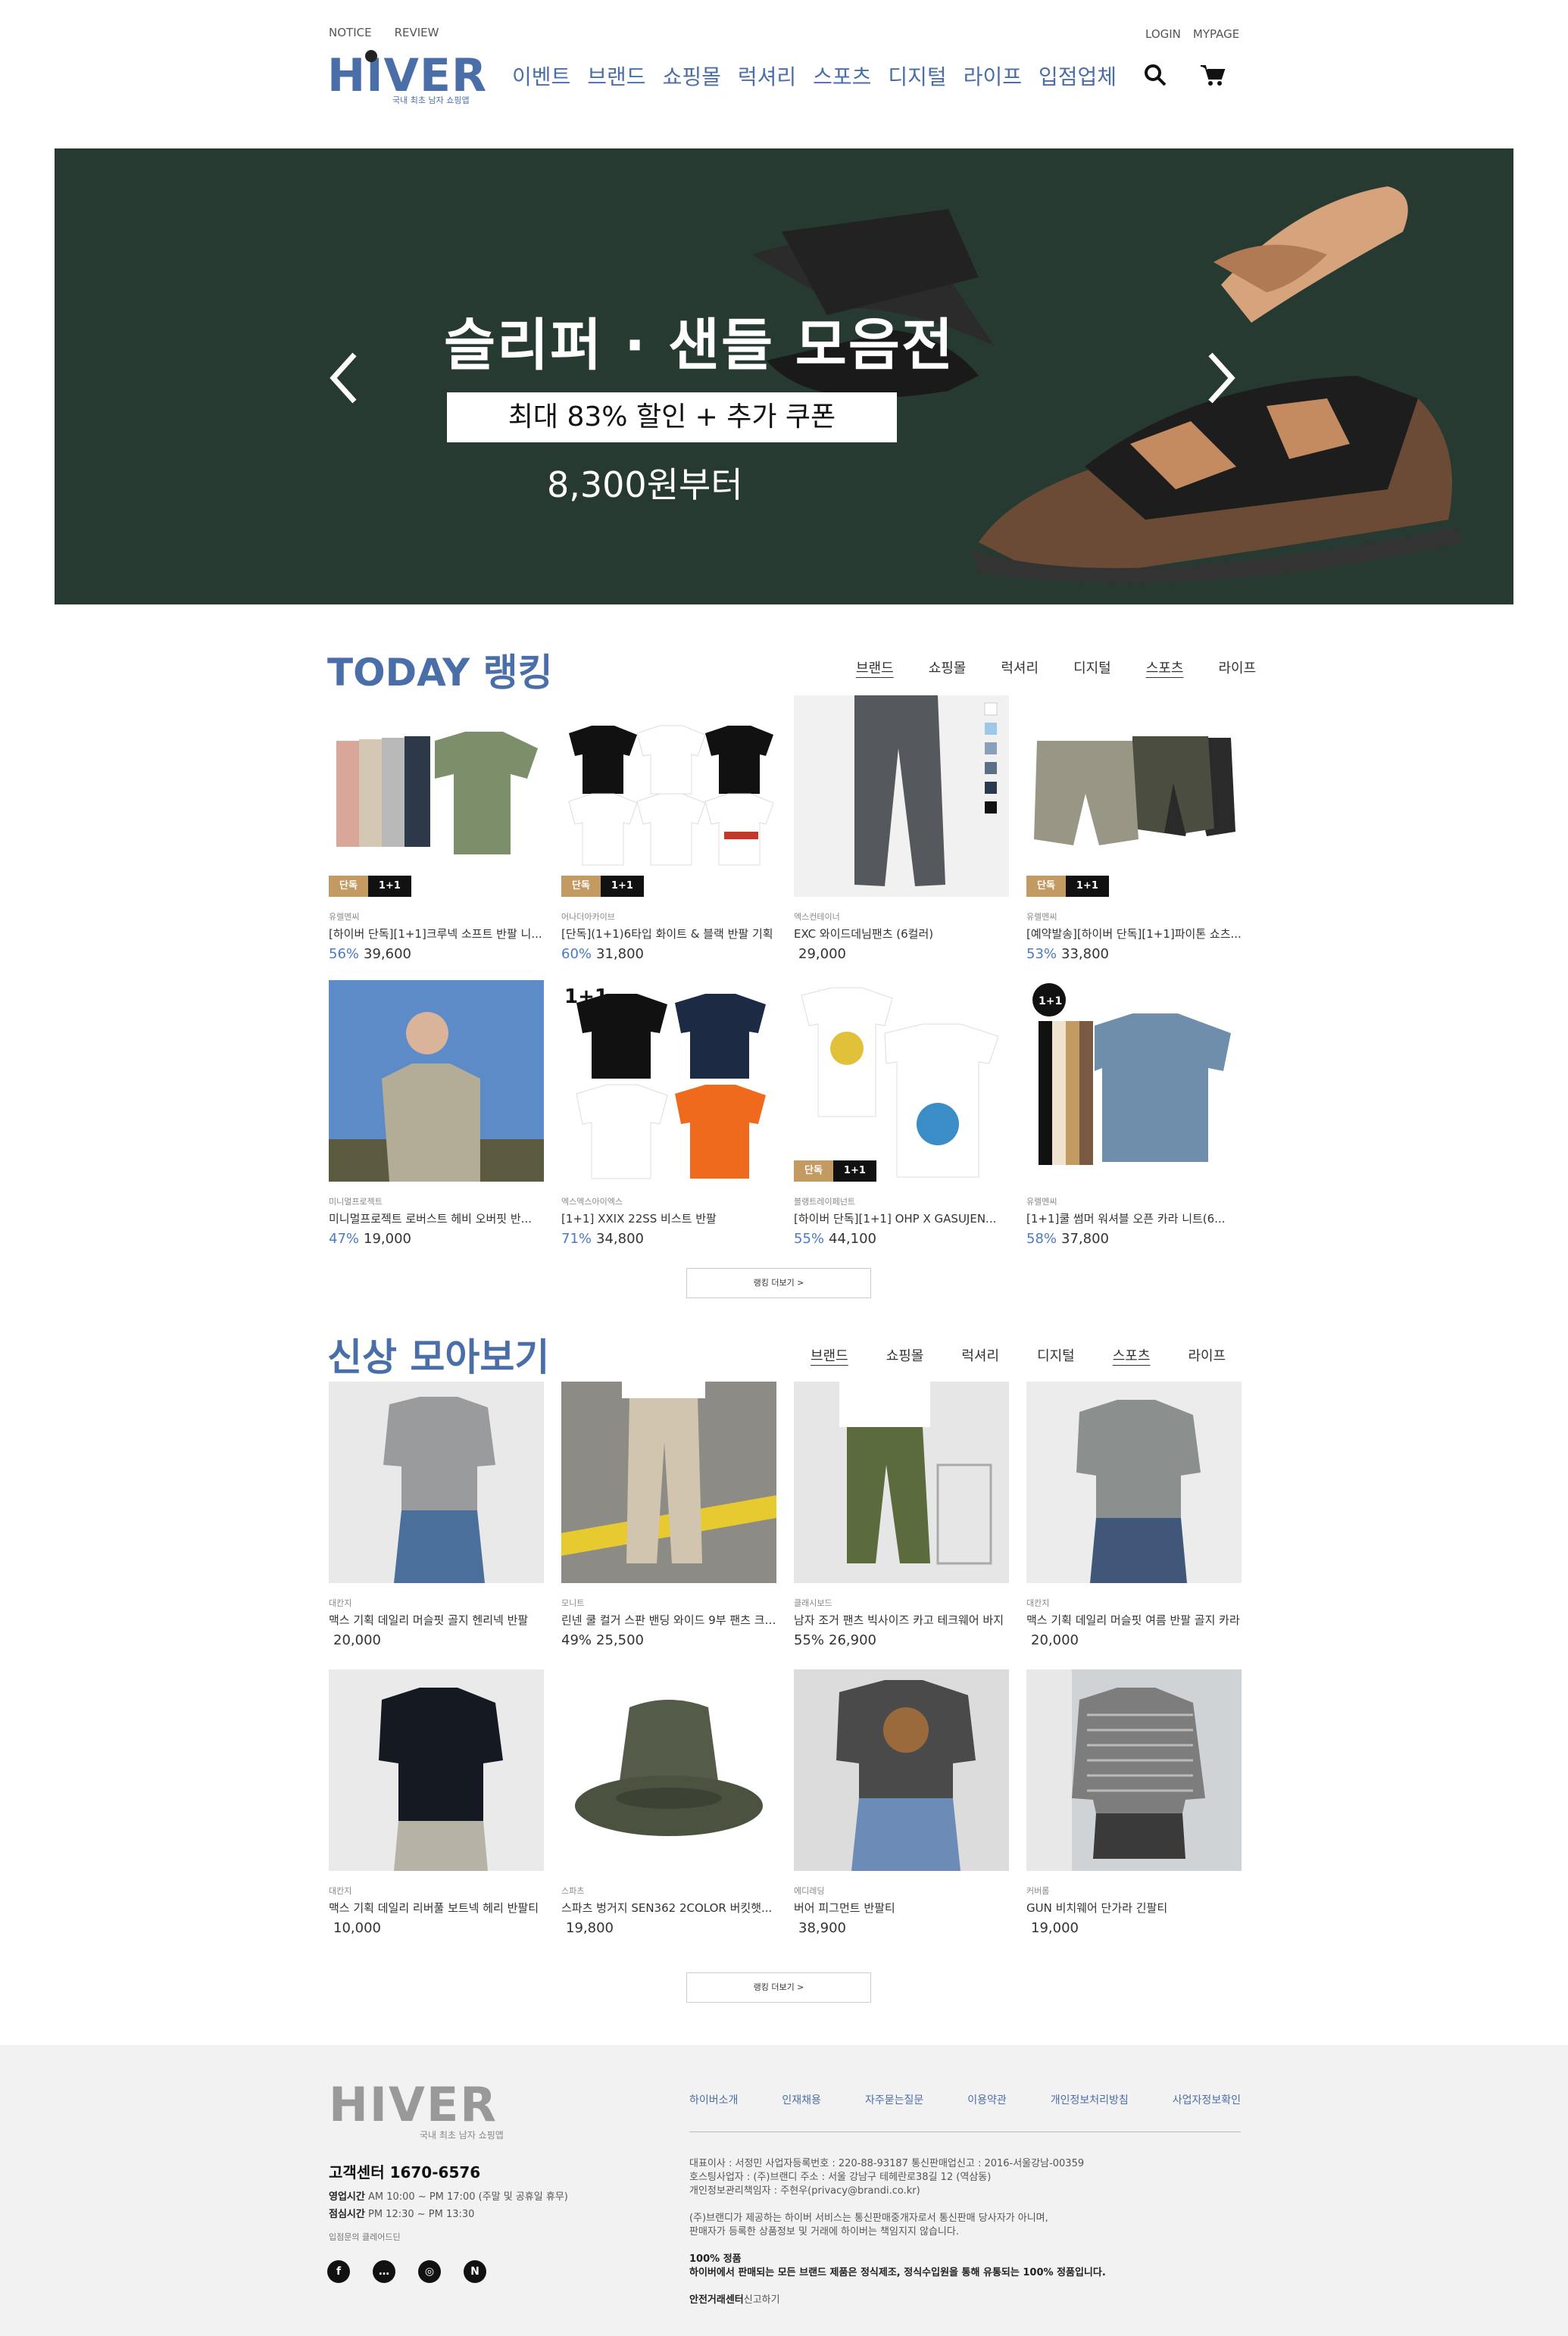 Image resolution: width=1568 pixels, height=2336 pixels. I want to click on product-card: 대칸지 맥스 기획 데일리 머슬핏 골지 헨리넥 반팔 20,000, so click(436, 1515).